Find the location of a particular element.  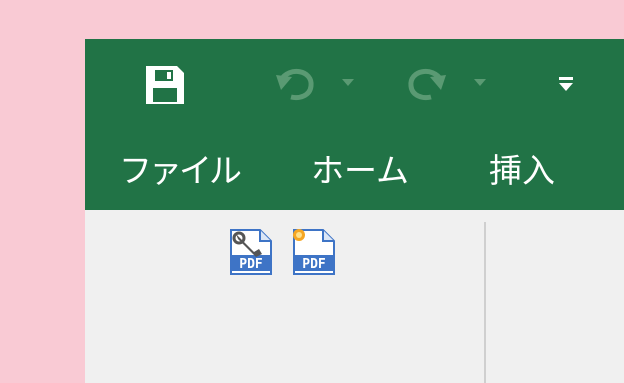

tab-home: ホーム is located at coordinates (360, 171).